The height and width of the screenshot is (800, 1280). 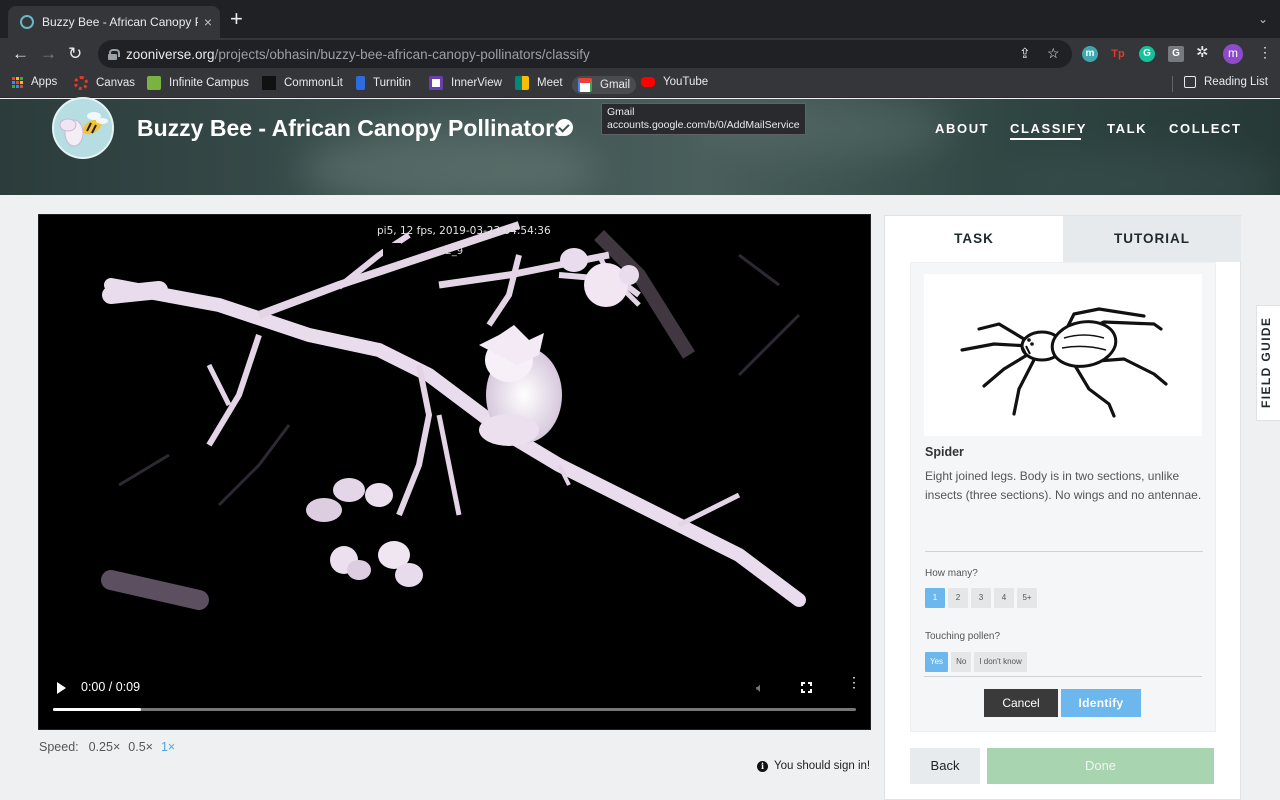 I want to click on cancel-button: Cancel, so click(x=1021, y=703).